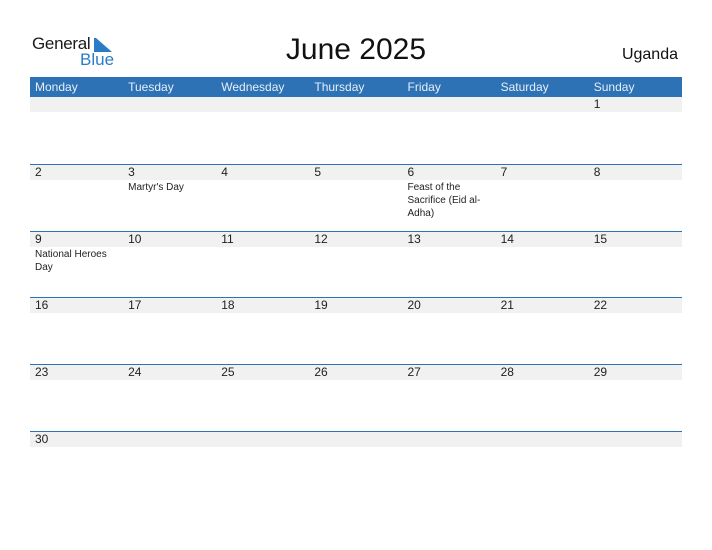 The width and height of the screenshot is (712, 550). I want to click on day-number: 23, so click(42, 372).